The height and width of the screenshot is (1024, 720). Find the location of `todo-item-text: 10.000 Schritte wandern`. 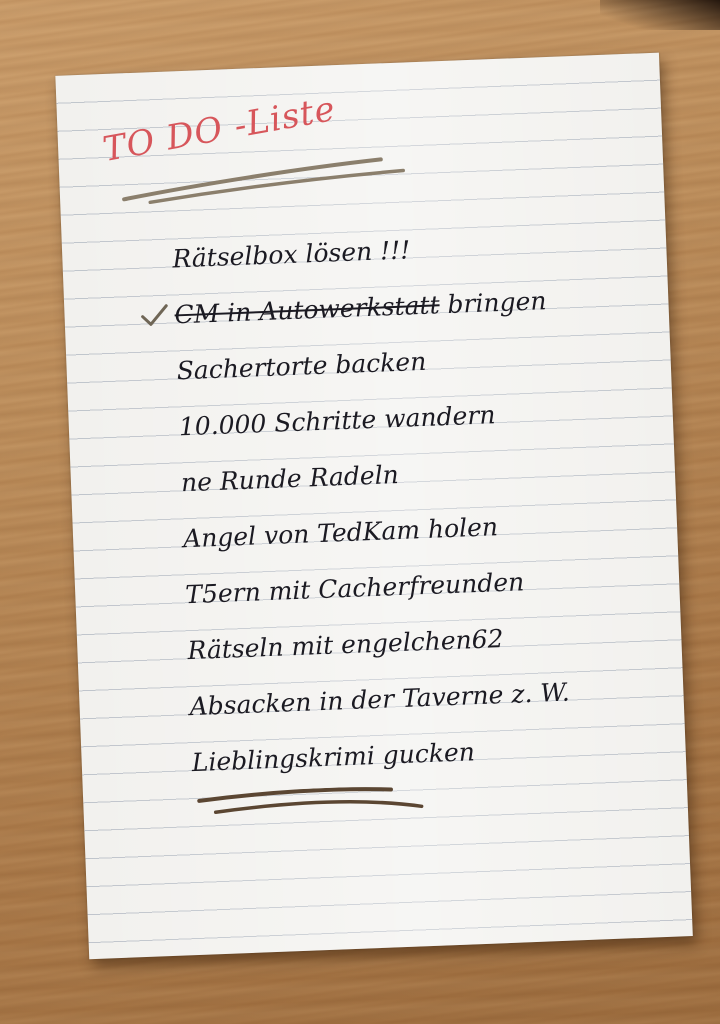

todo-item-text: 10.000 Schritte wandern is located at coordinates (337, 421).